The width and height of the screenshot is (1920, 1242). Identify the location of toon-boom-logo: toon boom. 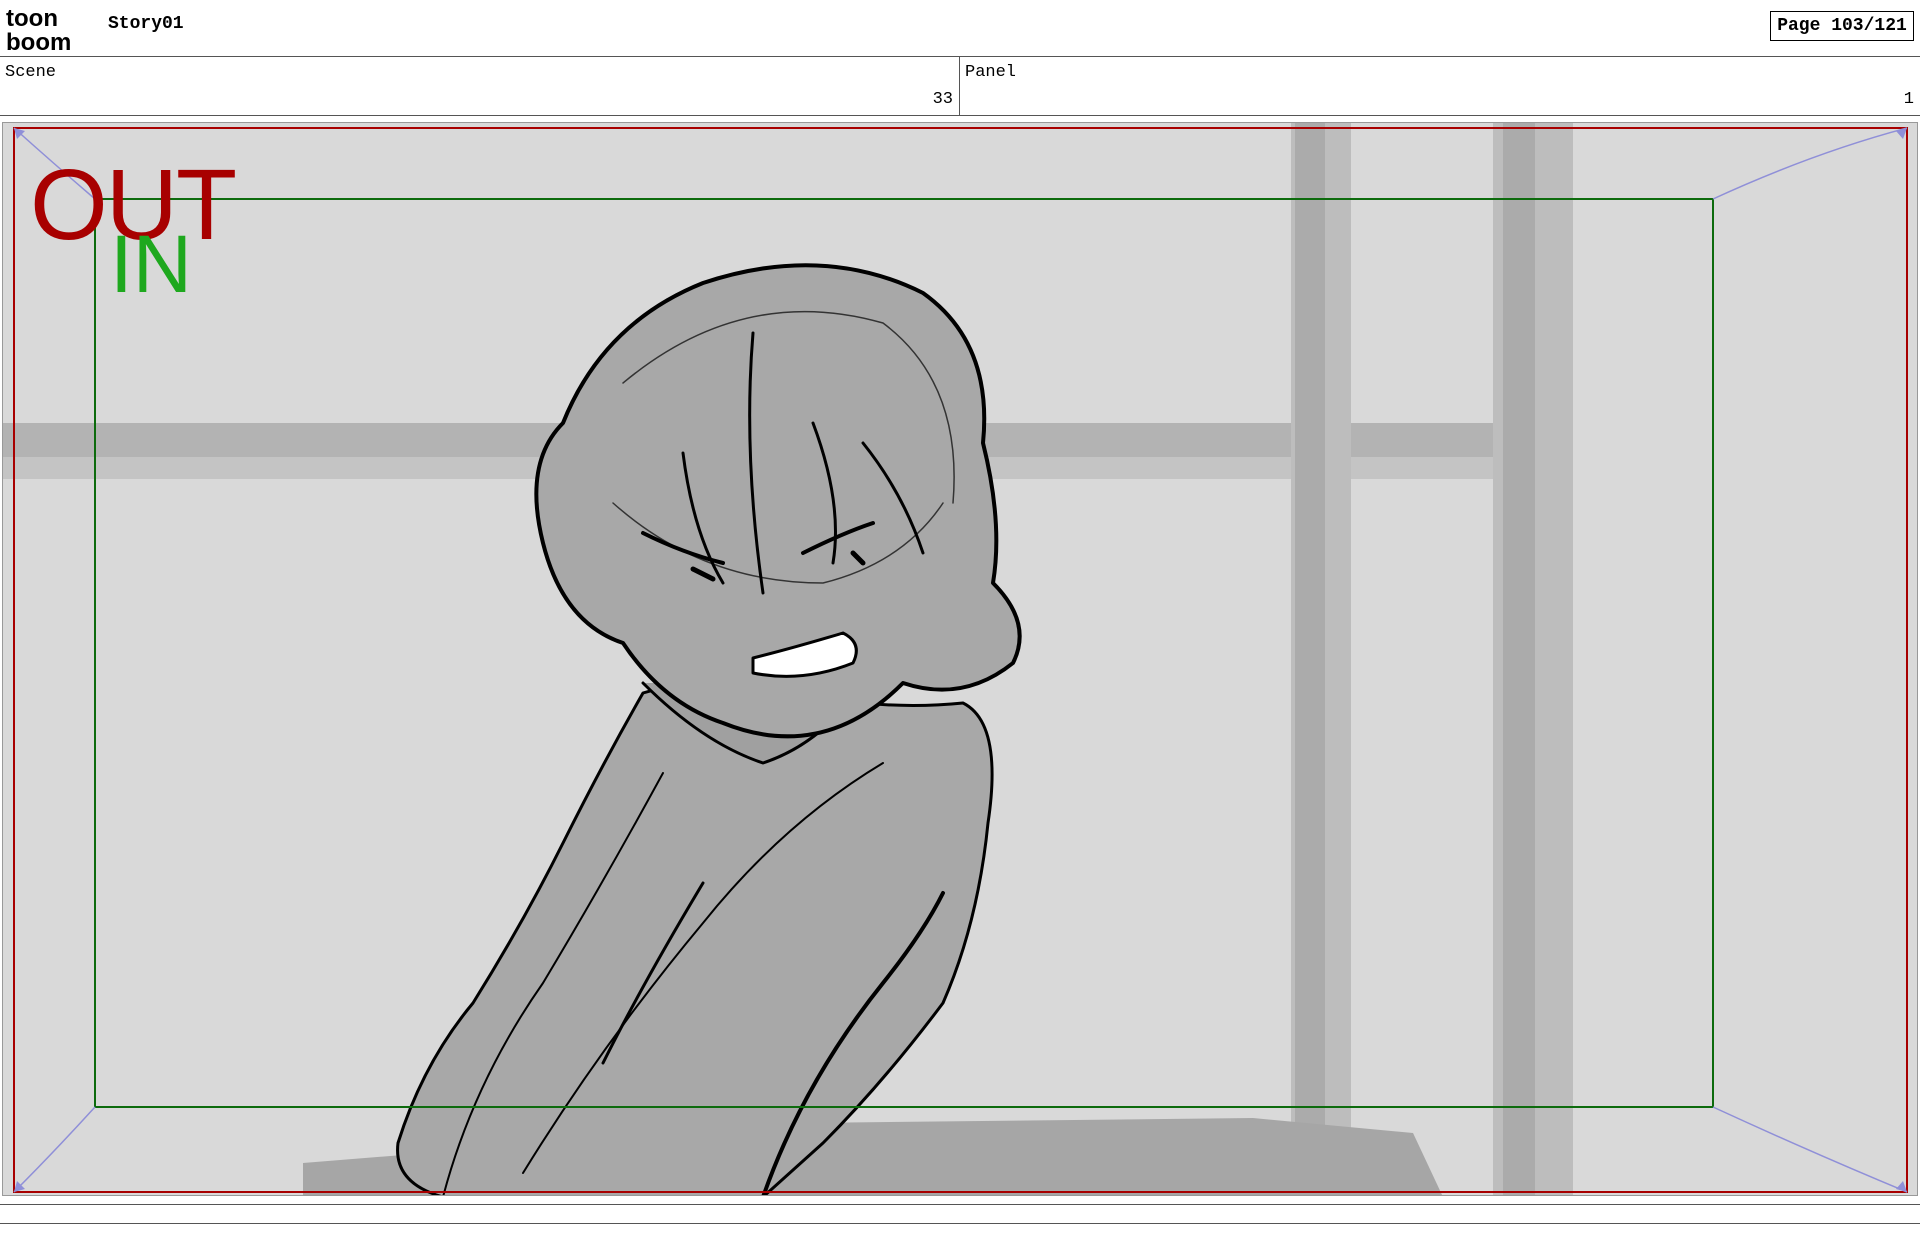
(38, 28).